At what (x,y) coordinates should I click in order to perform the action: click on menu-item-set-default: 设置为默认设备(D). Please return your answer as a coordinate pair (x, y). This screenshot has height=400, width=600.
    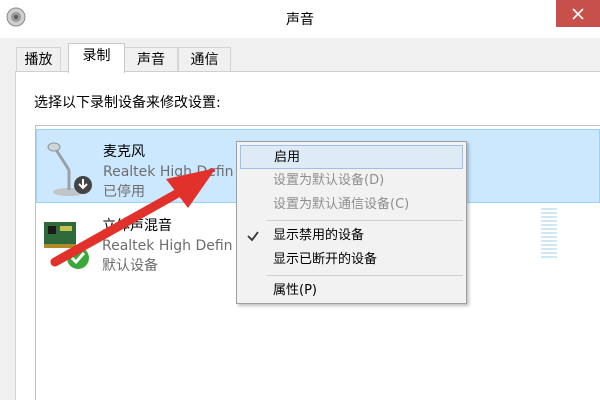
    Looking at the image, I should click on (351, 181).